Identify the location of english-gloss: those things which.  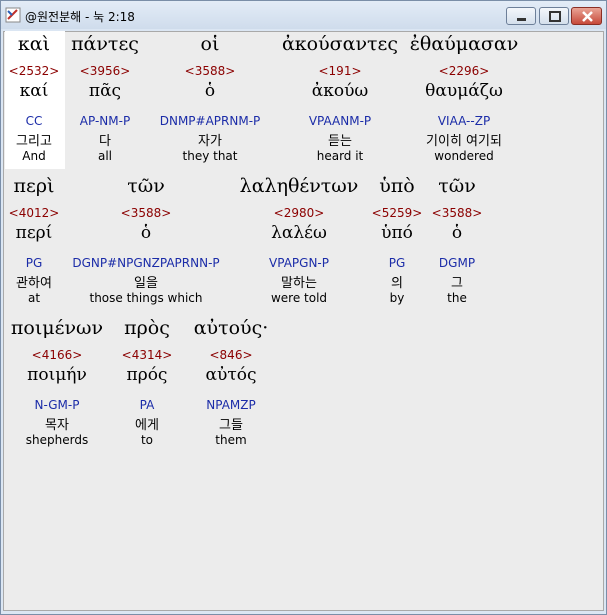
(146, 298).